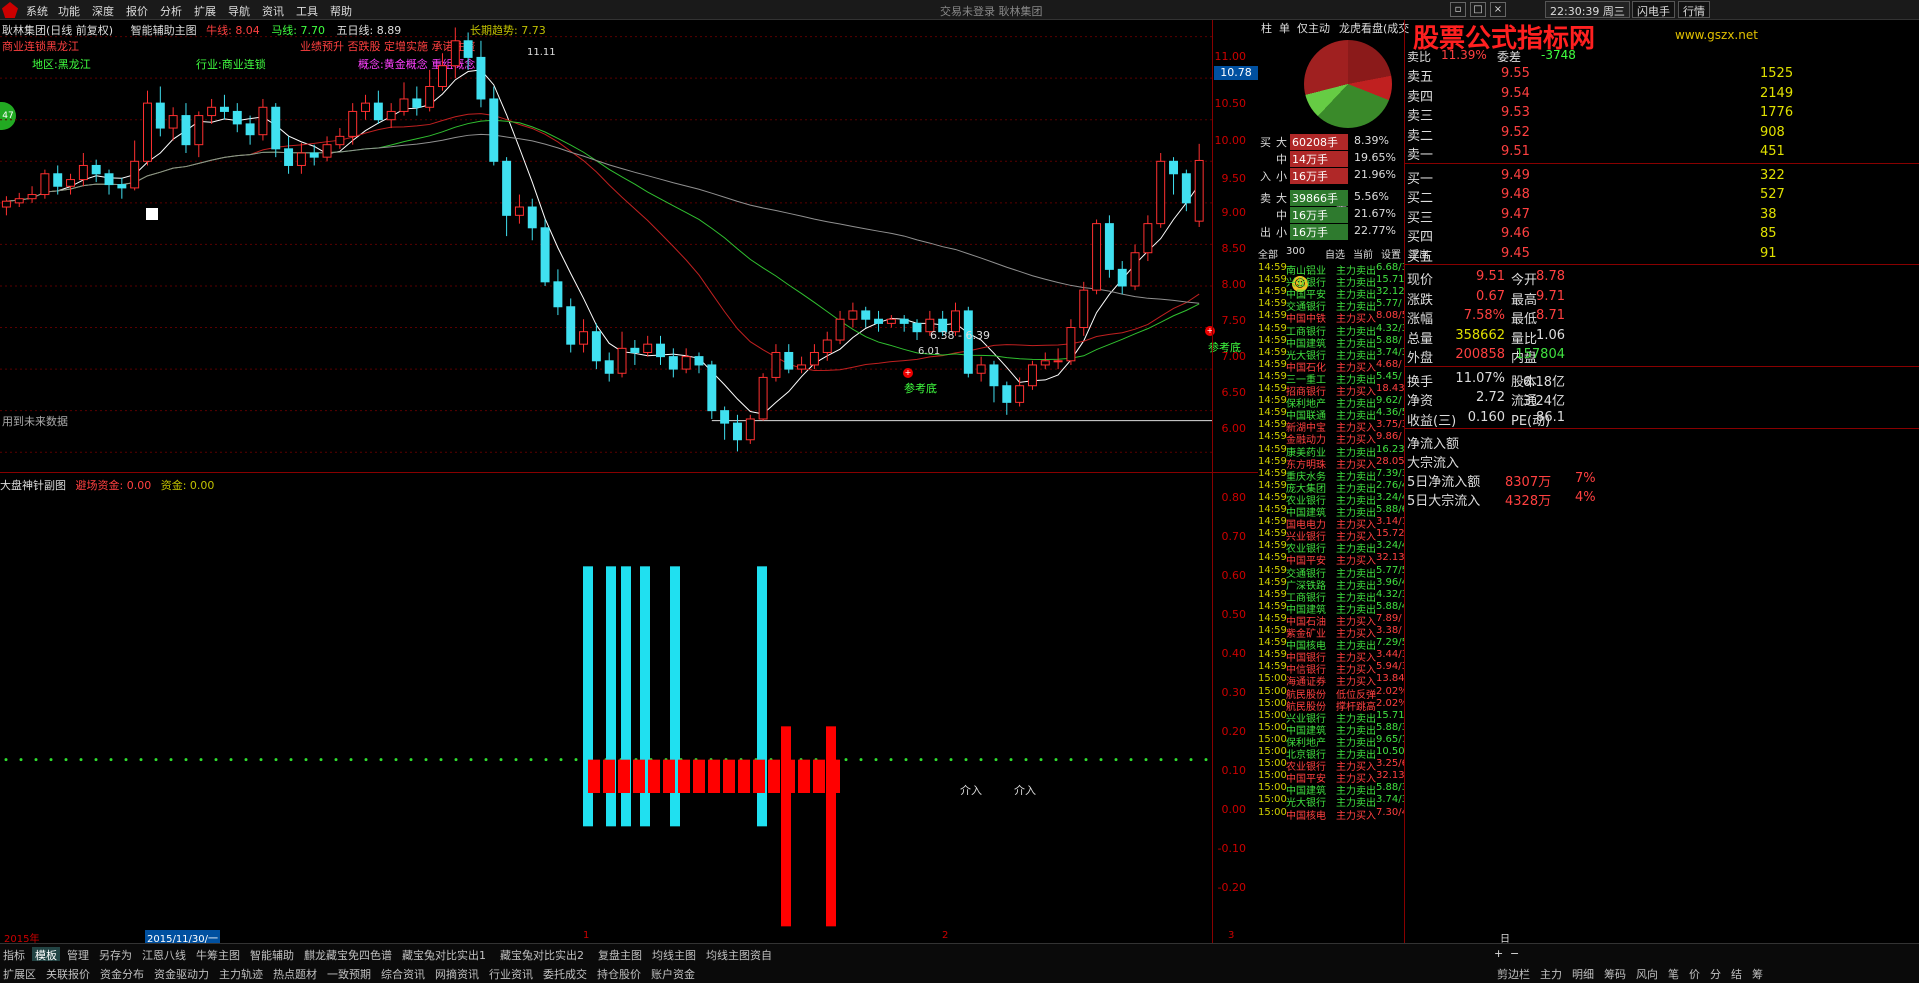 This screenshot has height=983, width=1919. I want to click on right-tab-6: 价, so click(1694, 973).